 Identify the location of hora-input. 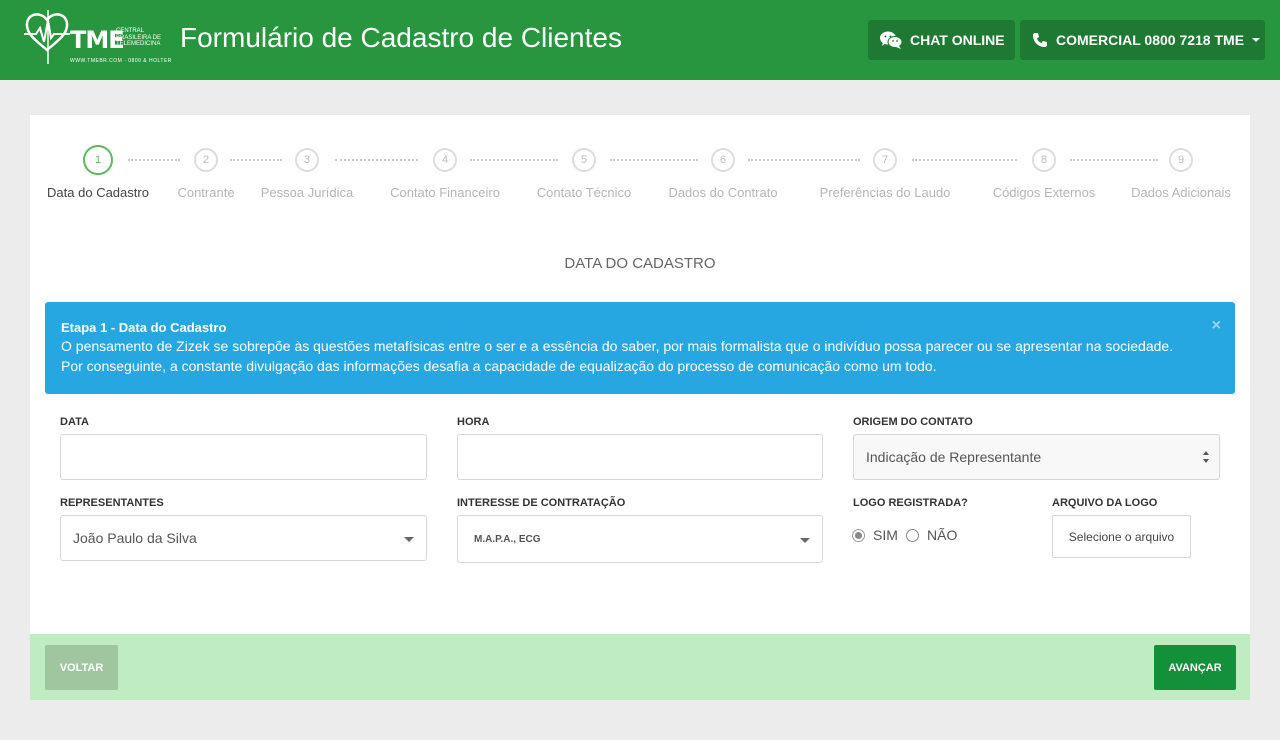
(640, 457).